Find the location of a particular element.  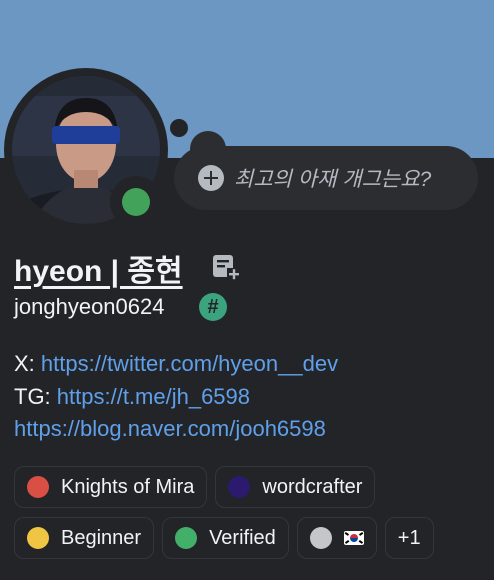

role-label: Verified is located at coordinates (242, 537).